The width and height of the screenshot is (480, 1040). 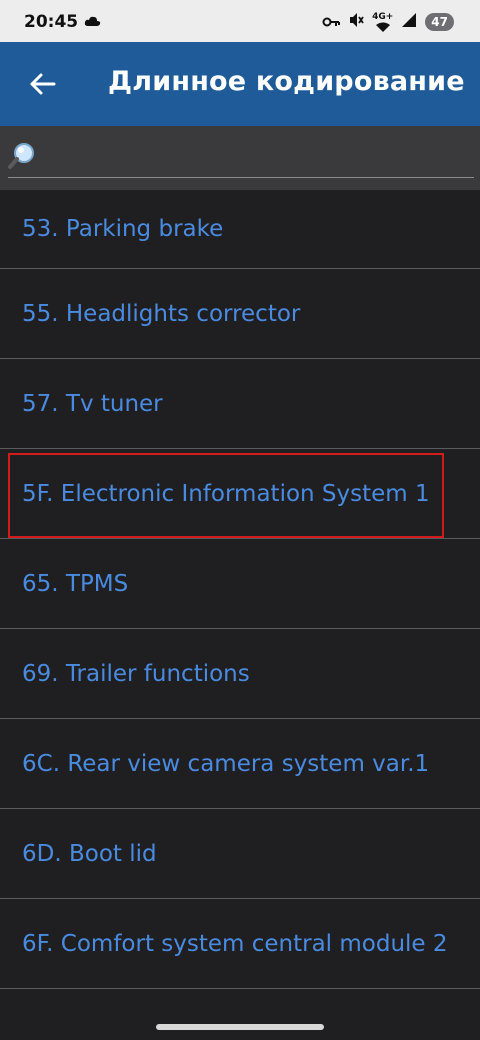 I want to click on list-item: 5F. Electronic Information System 1, so click(x=240, y=494).